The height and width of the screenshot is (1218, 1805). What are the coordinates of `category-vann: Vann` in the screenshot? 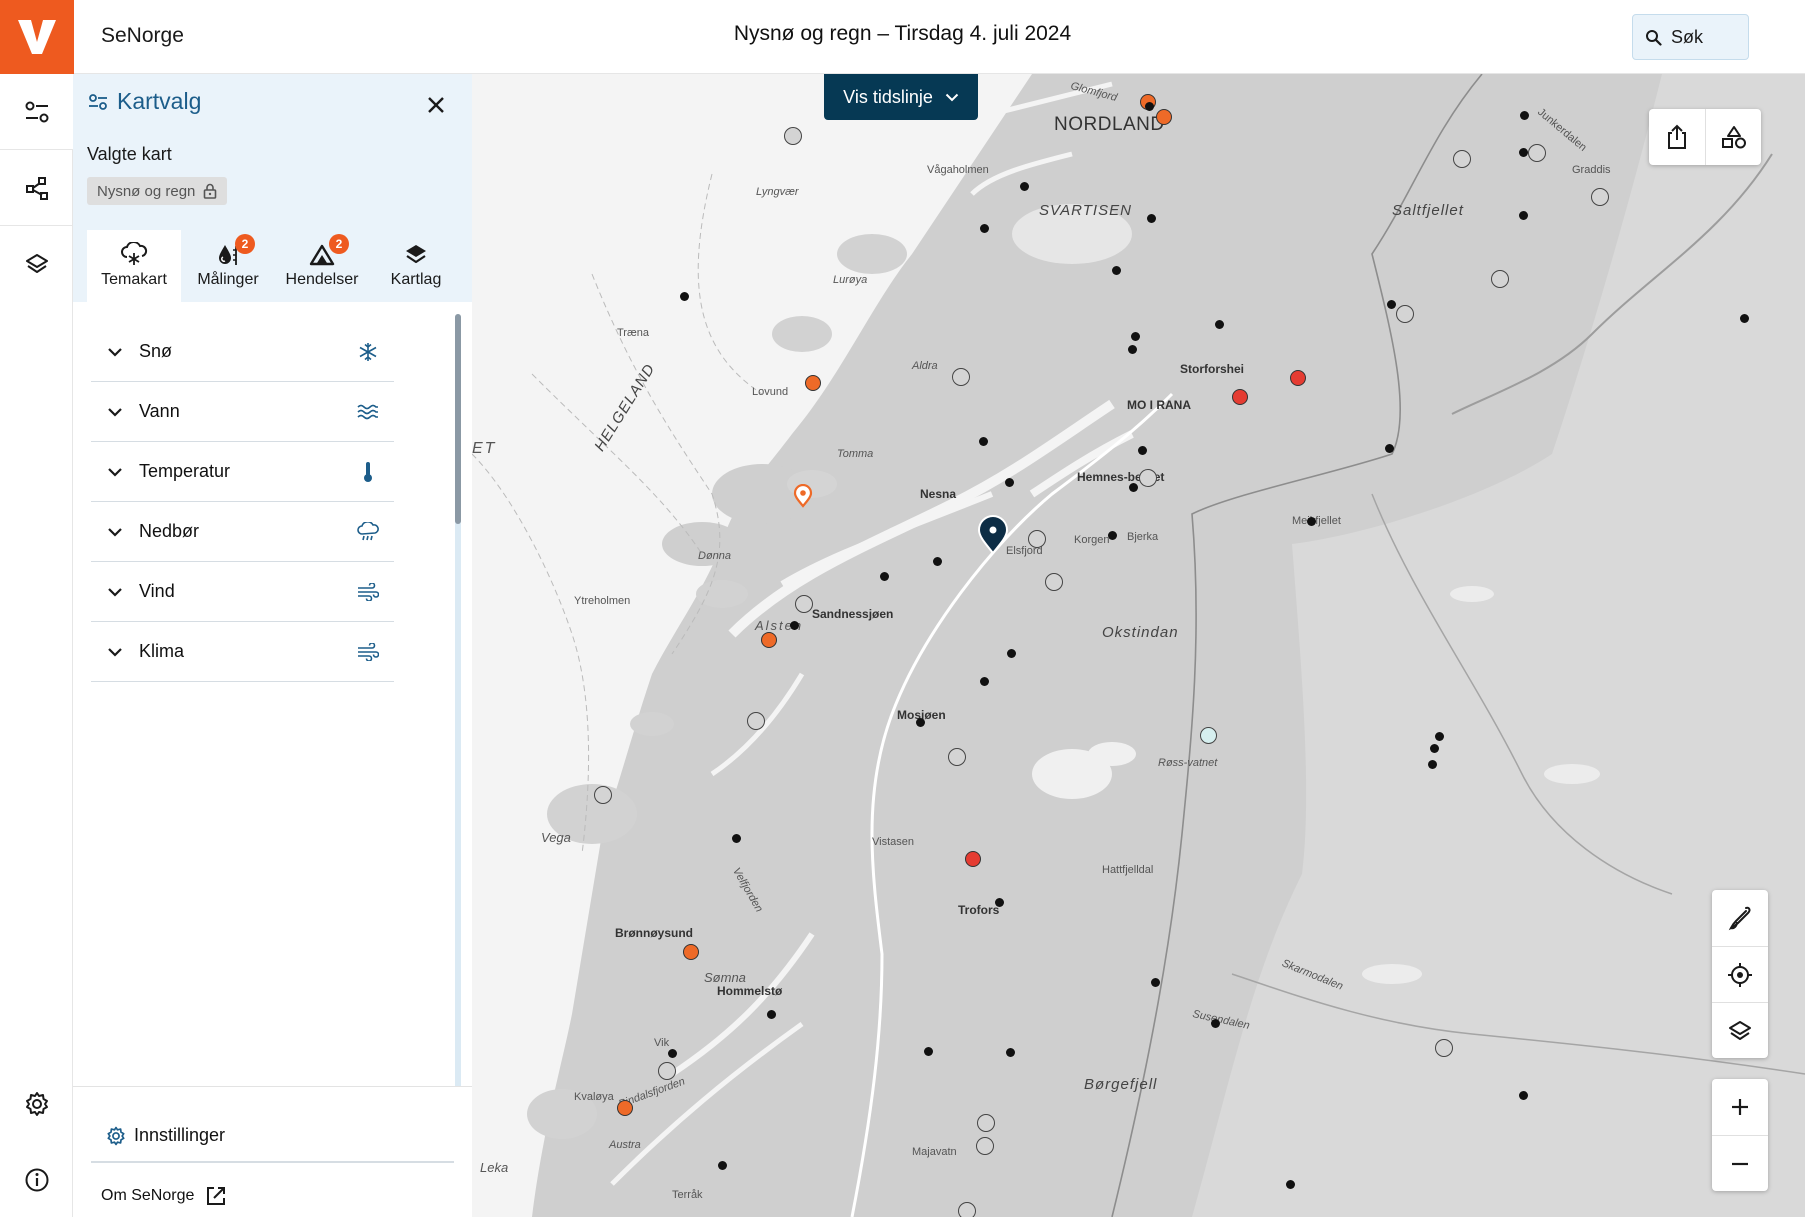 It's located at (242, 412).